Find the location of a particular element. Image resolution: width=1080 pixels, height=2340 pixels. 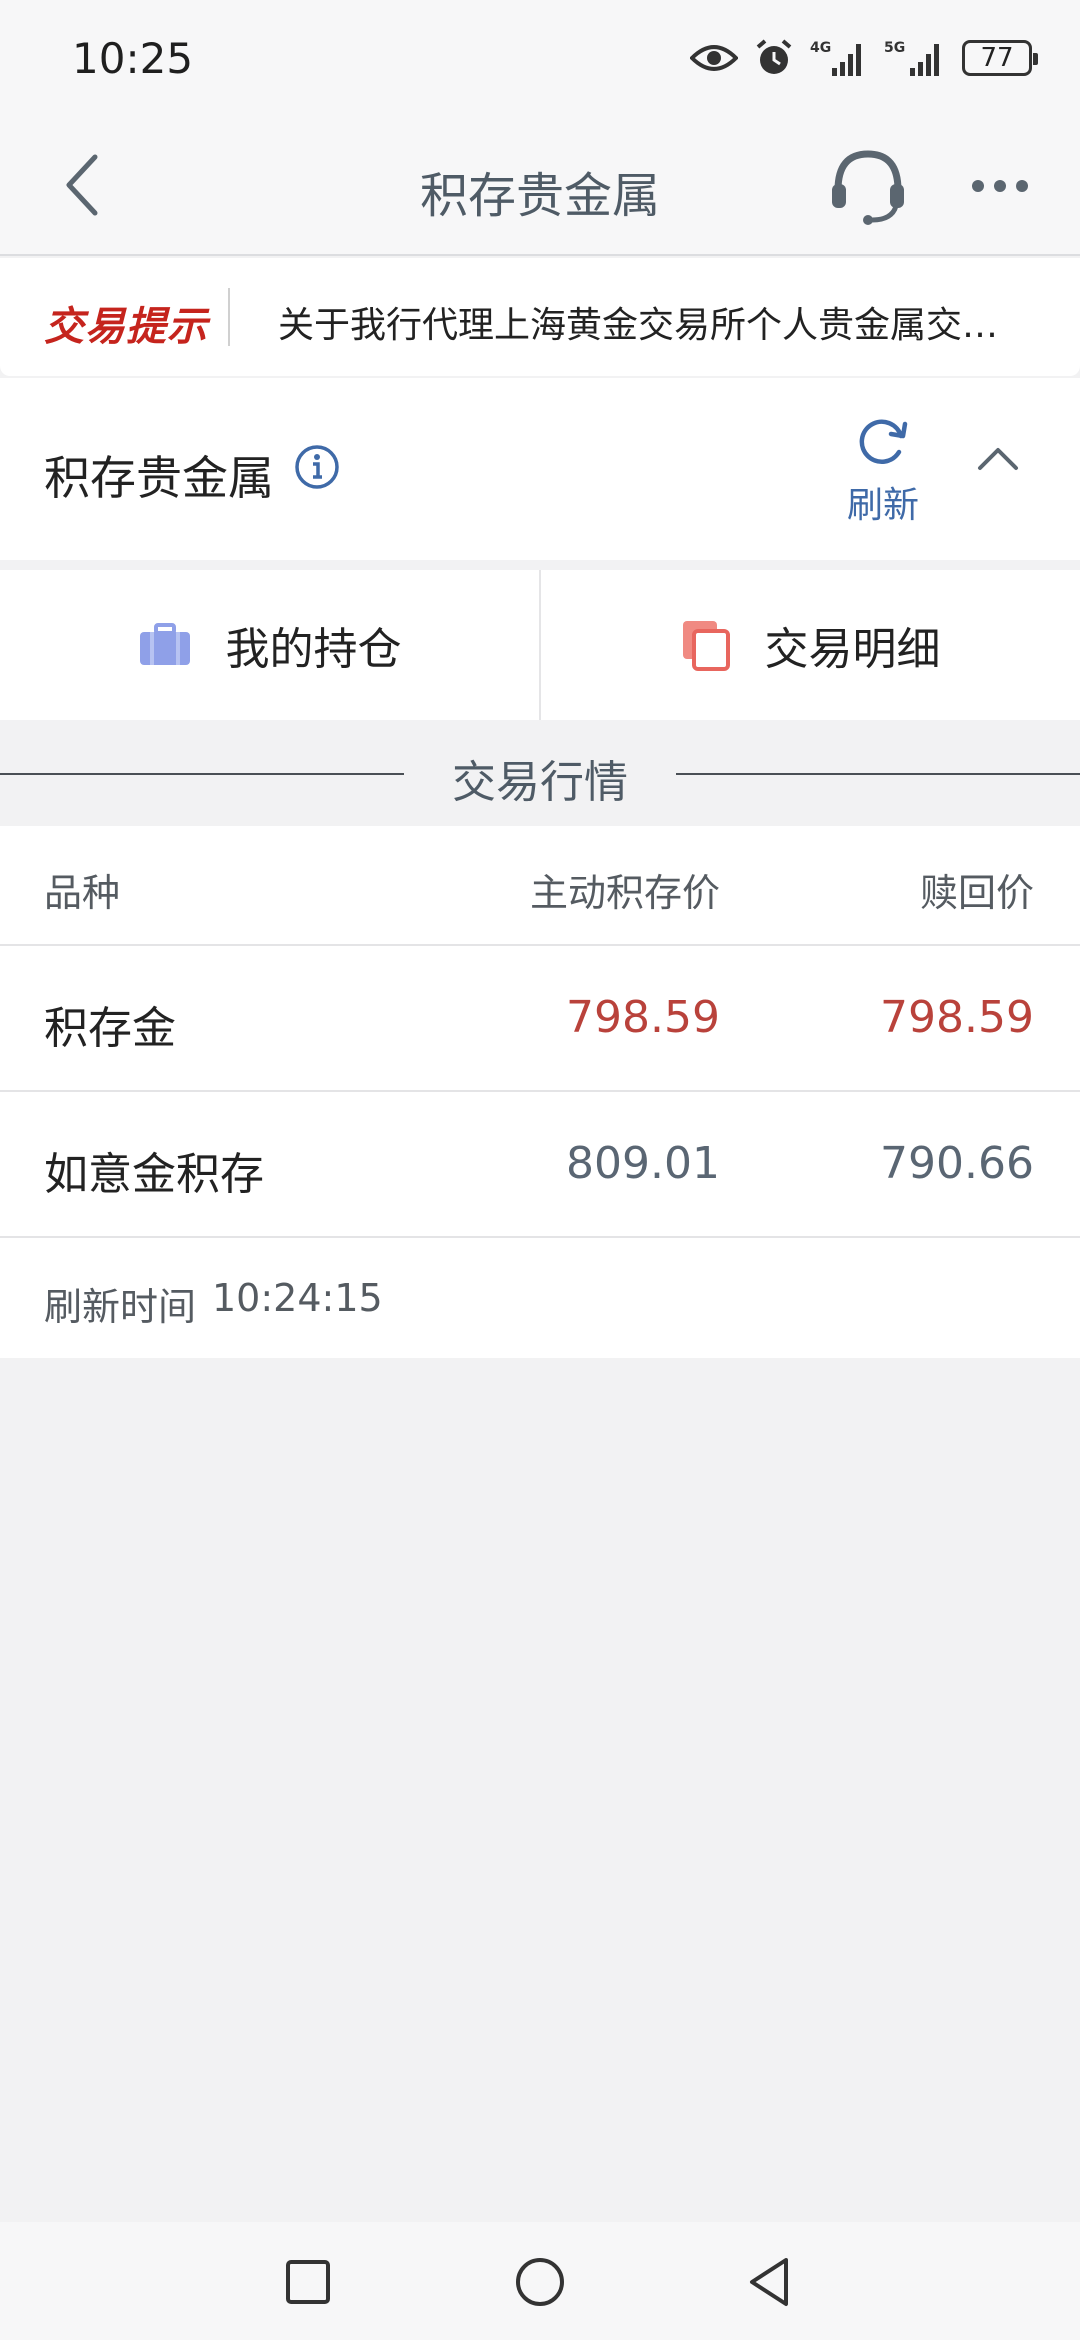

more-button is located at coordinates (1000, 186).